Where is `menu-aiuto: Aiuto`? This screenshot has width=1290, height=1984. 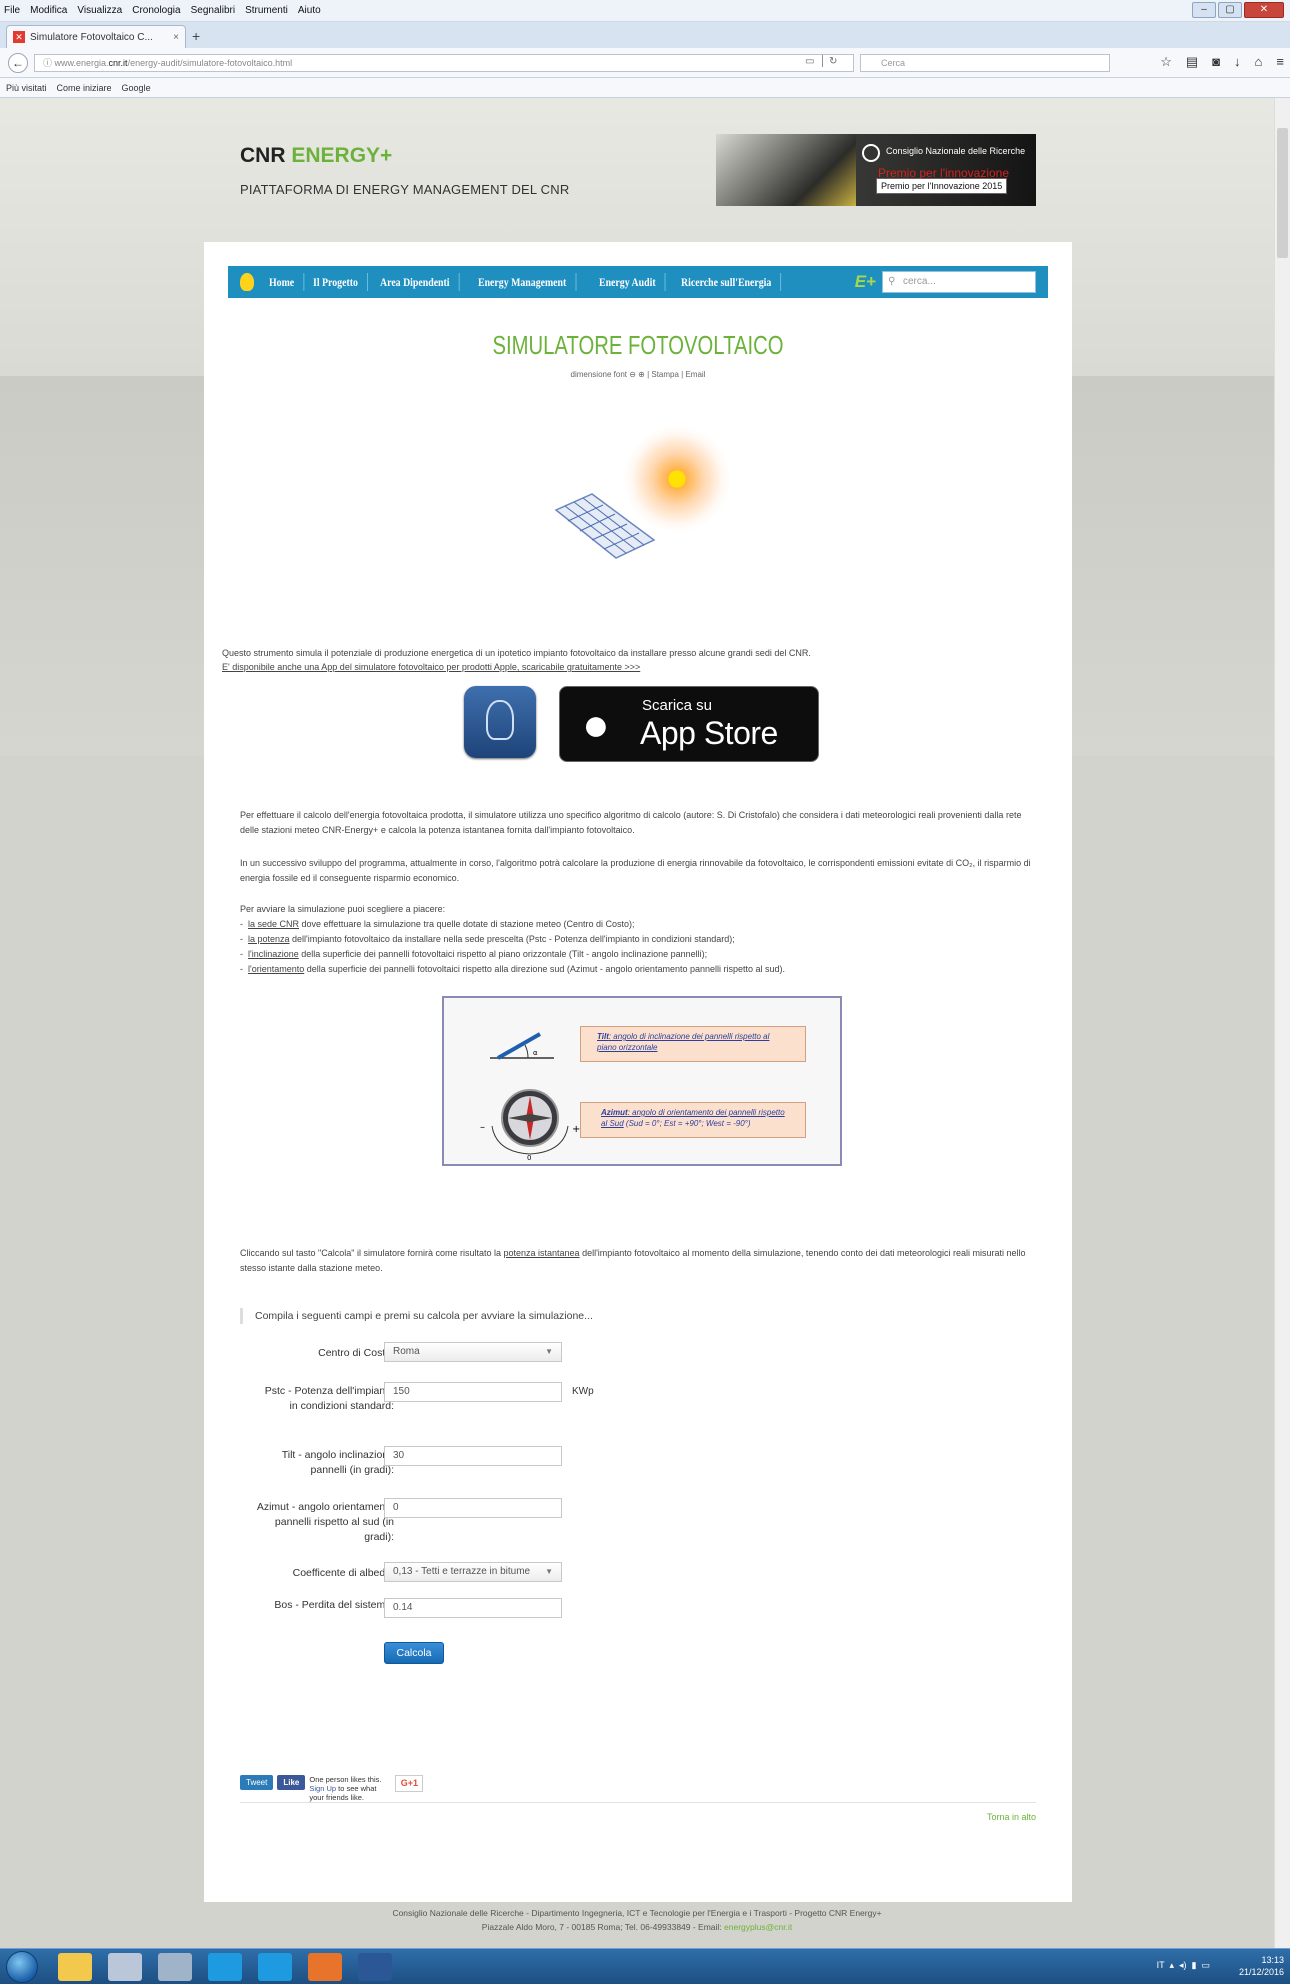 menu-aiuto: Aiuto is located at coordinates (309, 10).